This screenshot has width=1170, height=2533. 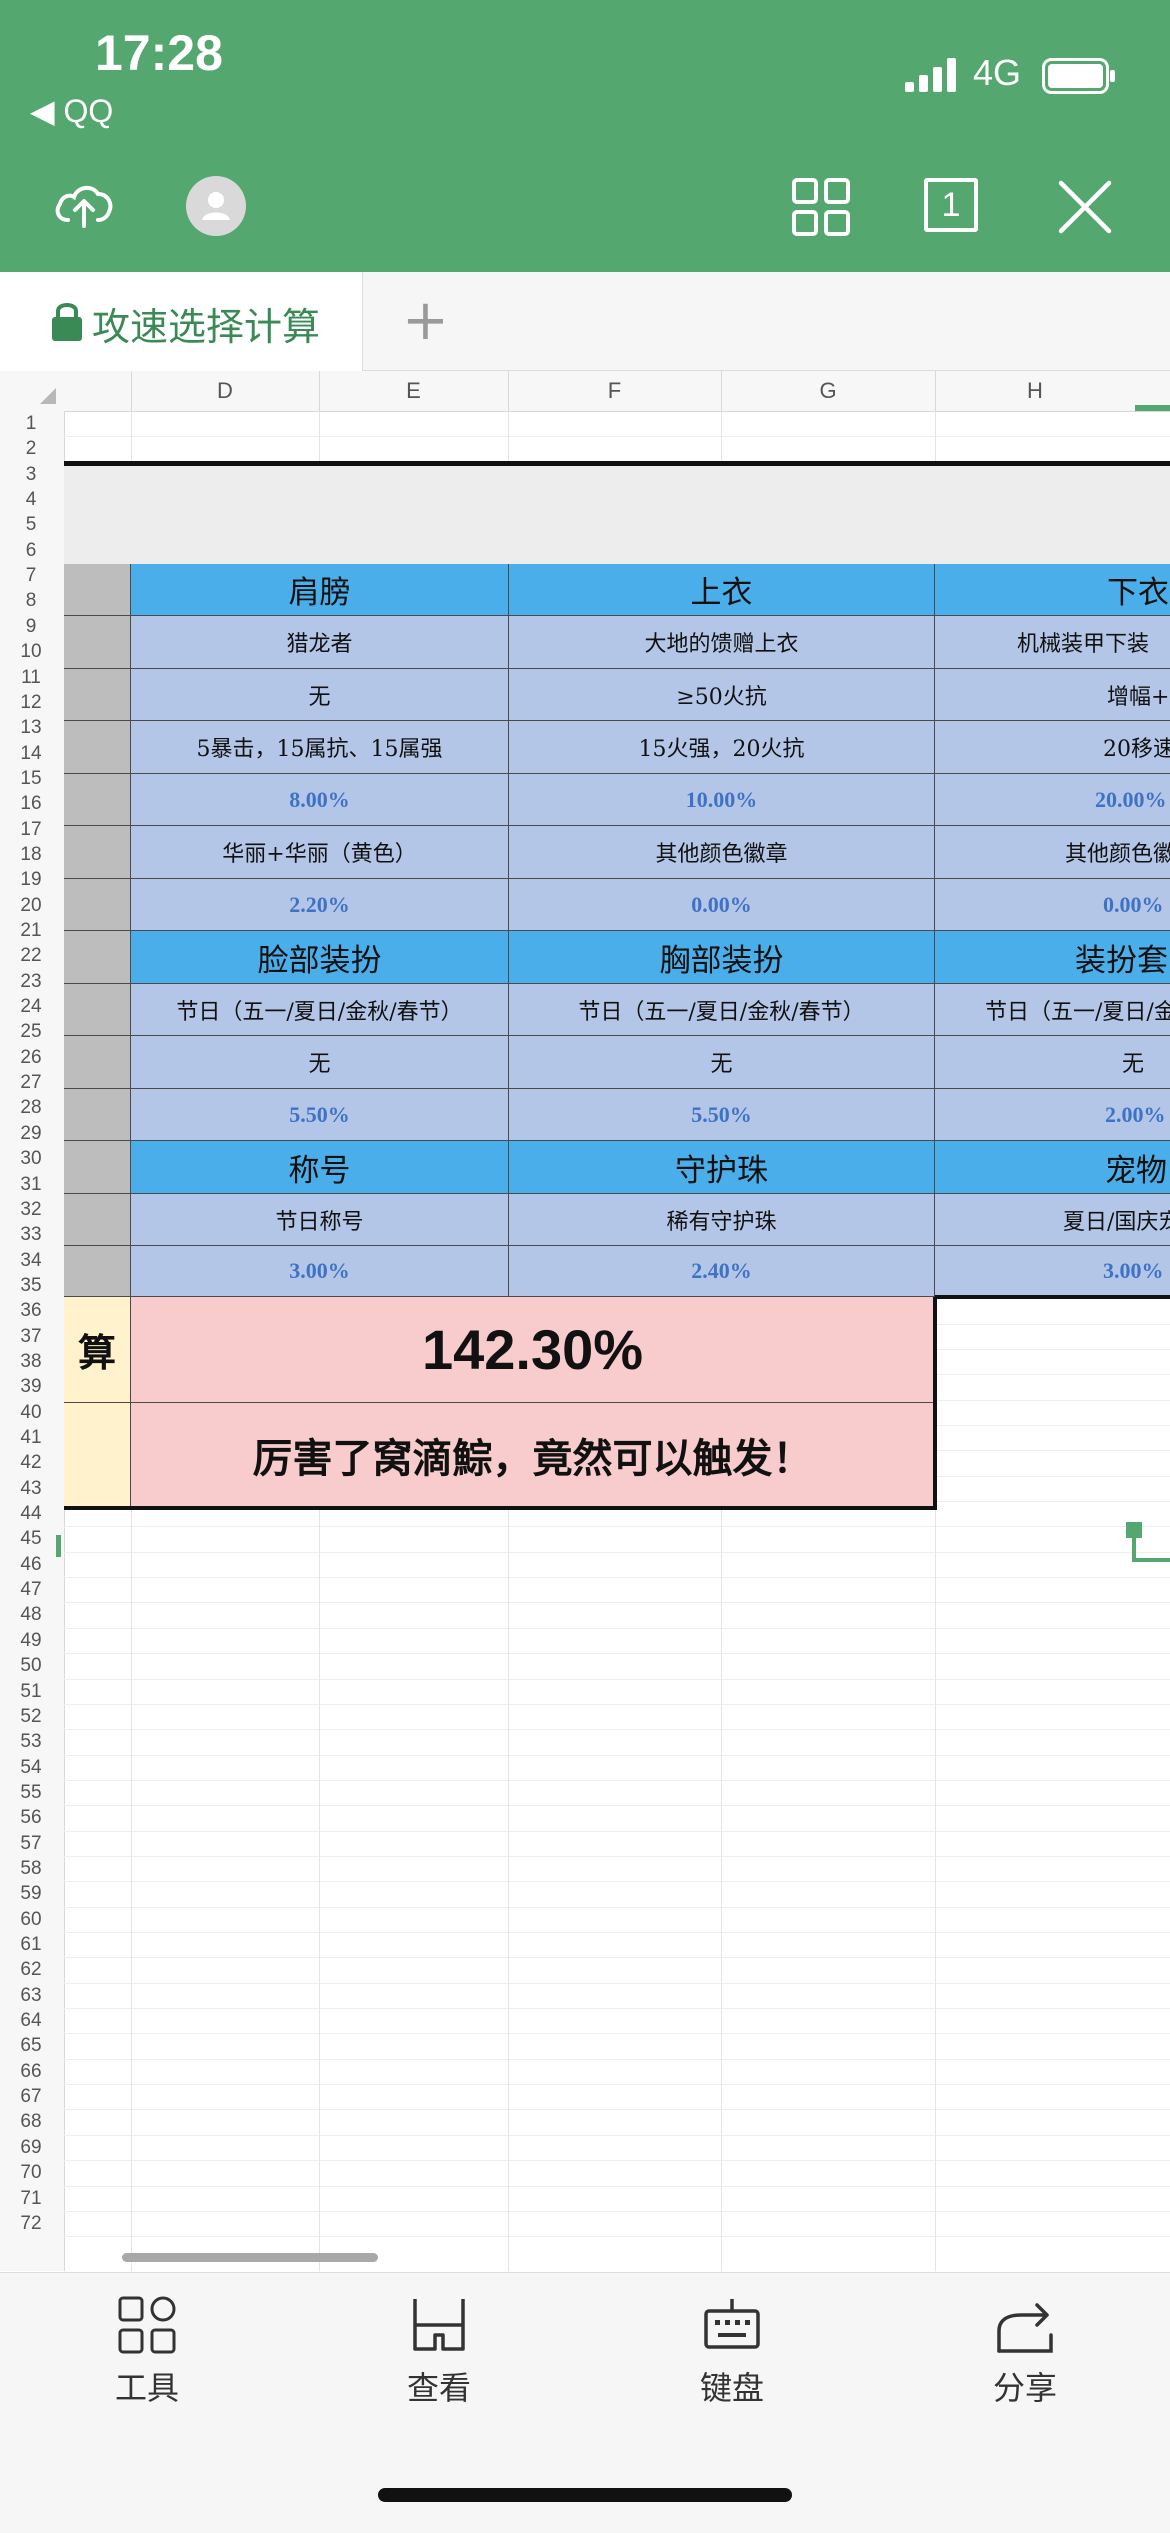 What do you see at coordinates (31, 1792) in the screenshot?
I see `row-number: 55` at bounding box center [31, 1792].